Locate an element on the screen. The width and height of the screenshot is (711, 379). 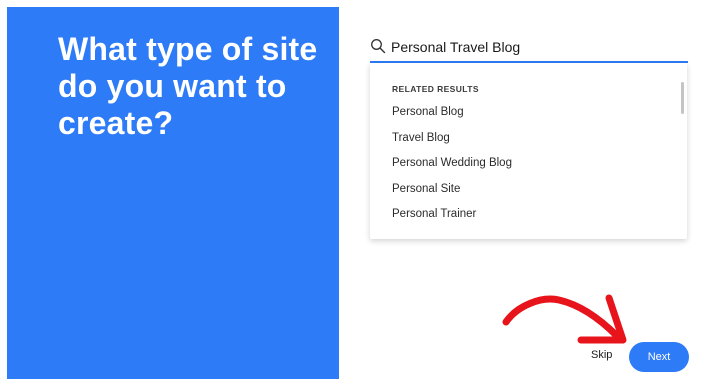
skip-button: Skip is located at coordinates (601, 355).